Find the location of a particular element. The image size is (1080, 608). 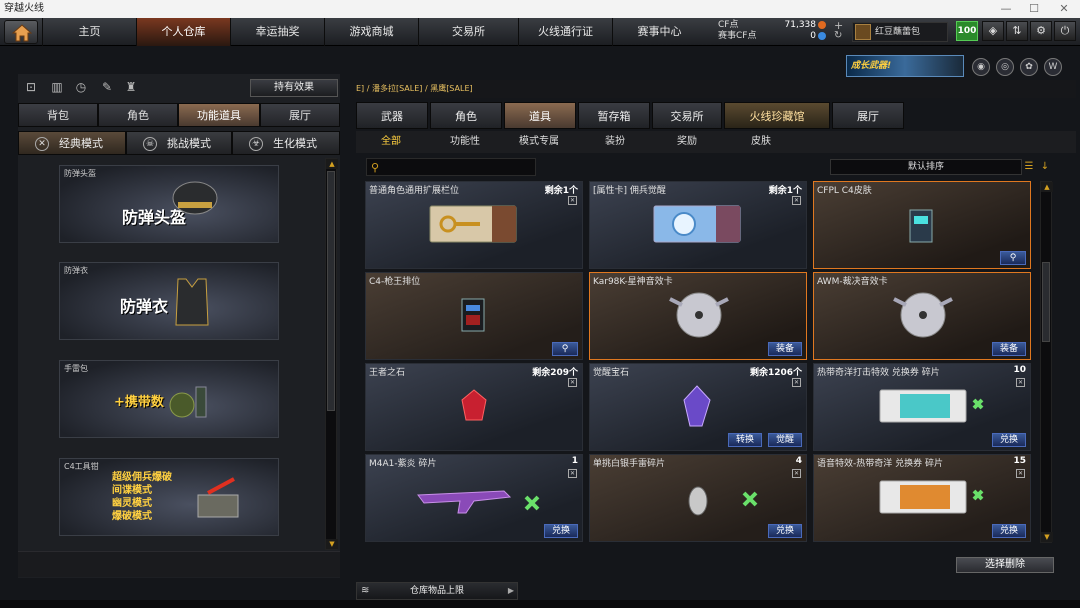

item-card: 王者之石 剩余209个 ✕ is located at coordinates (474, 407).